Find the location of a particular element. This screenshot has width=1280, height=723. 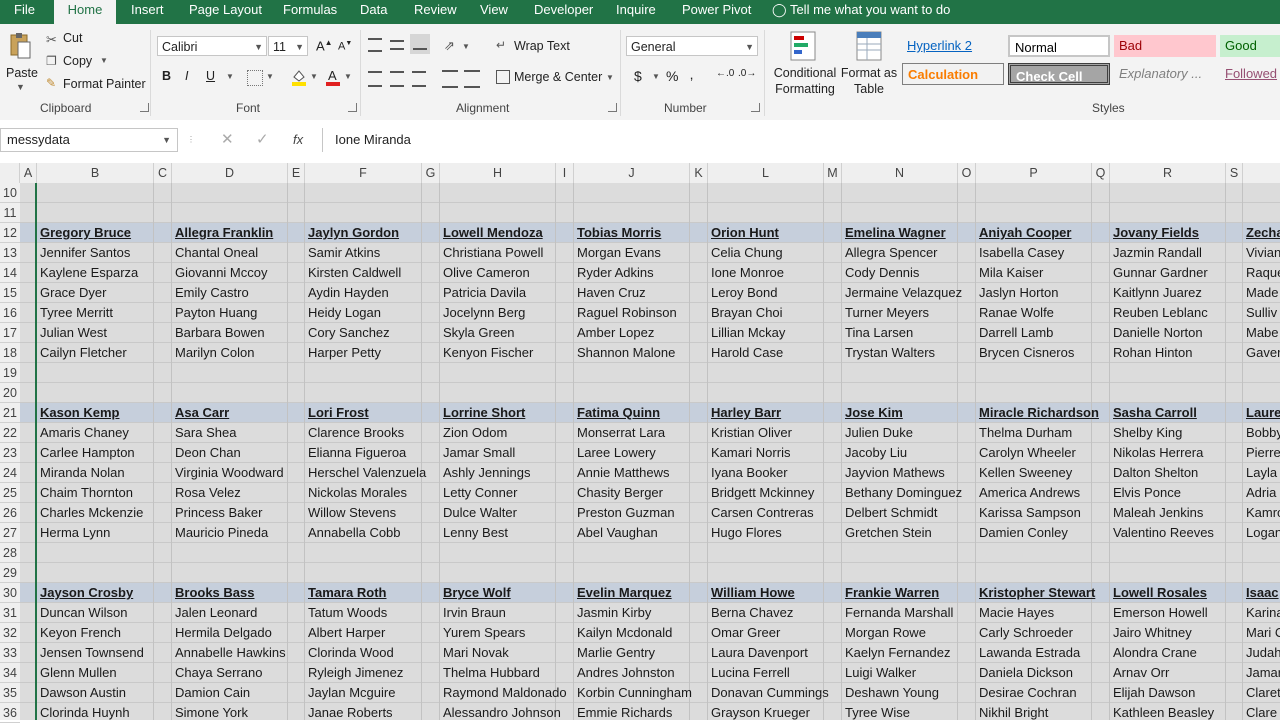

name-cell: Jamar is located at coordinates (1261, 673).